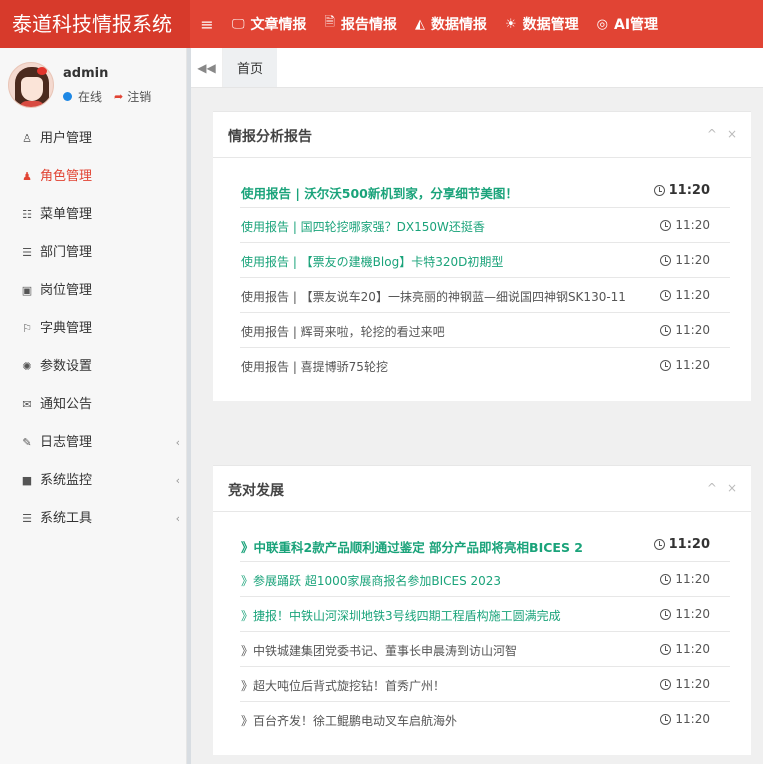 This screenshot has width=763, height=764. What do you see at coordinates (27, 290) in the screenshot?
I see `menu-item-icon: ▣` at bounding box center [27, 290].